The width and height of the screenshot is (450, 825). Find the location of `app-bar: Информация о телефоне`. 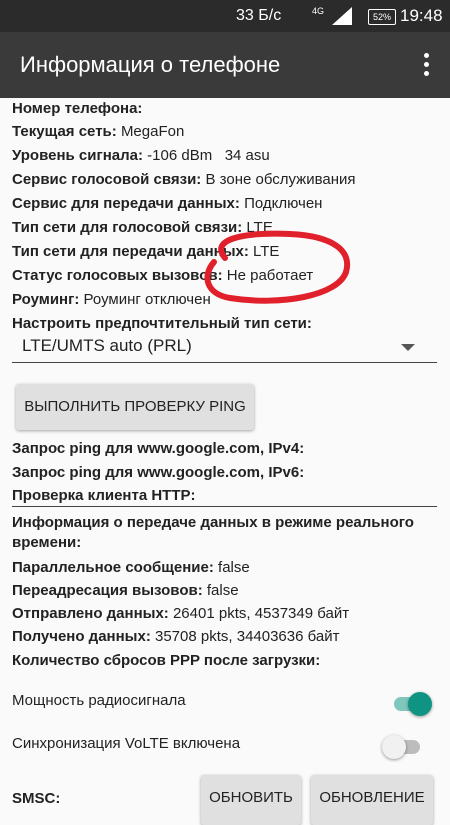

app-bar: Информация о телефоне is located at coordinates (225, 65).